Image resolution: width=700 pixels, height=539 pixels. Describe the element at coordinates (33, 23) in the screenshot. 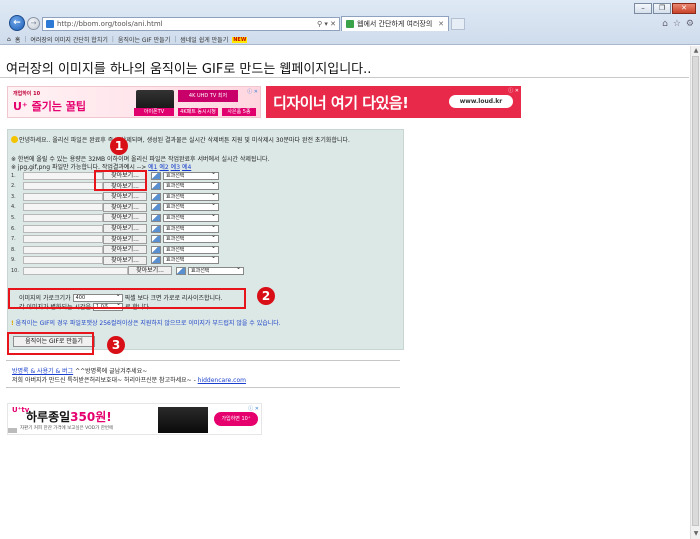

I see `forward-button: →` at that location.